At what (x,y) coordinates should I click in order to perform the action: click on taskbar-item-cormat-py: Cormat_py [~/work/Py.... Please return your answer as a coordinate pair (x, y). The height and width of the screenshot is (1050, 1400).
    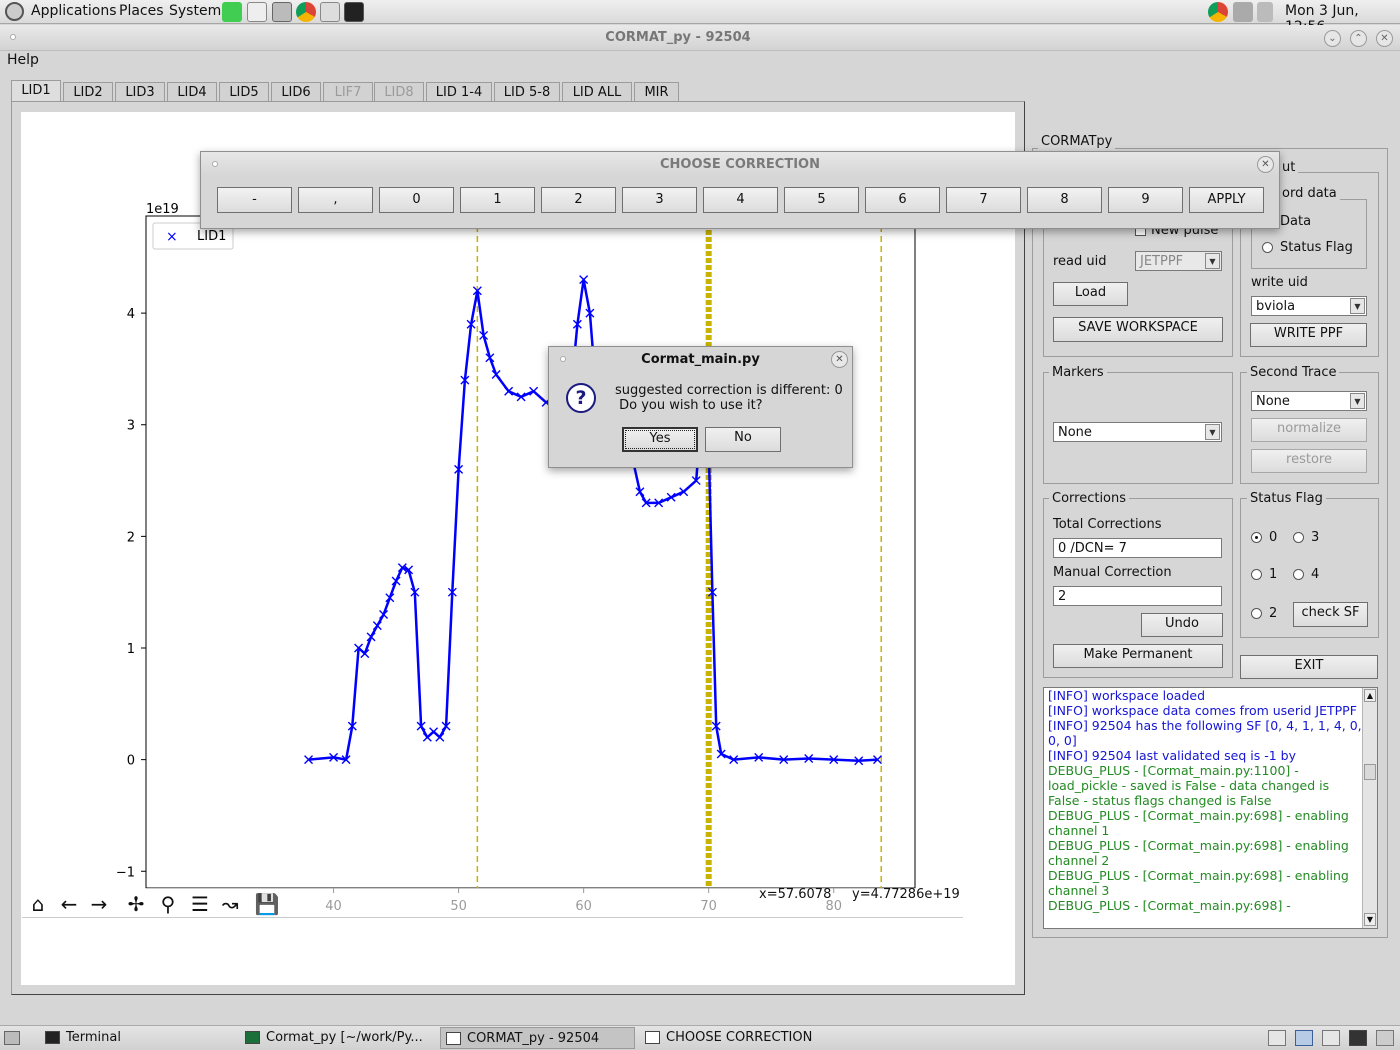
    Looking at the image, I should click on (337, 1038).